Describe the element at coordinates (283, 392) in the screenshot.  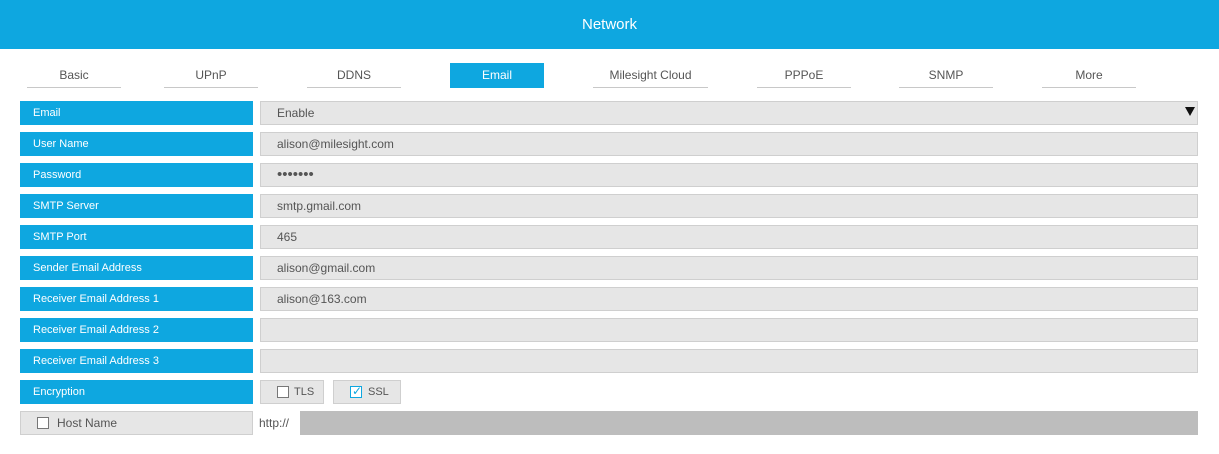
I see `tls-checkbox` at that location.